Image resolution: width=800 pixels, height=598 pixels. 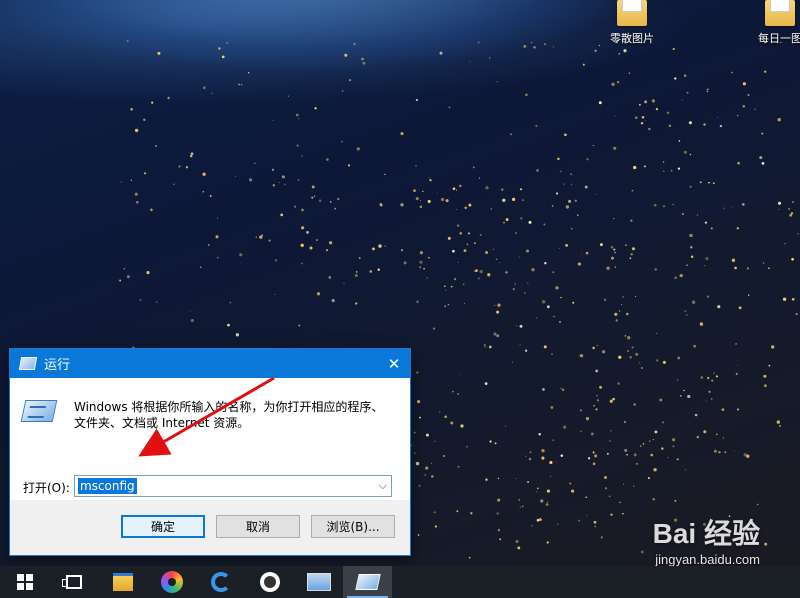 What do you see at coordinates (220, 582) in the screenshot?
I see `edge-button` at bounding box center [220, 582].